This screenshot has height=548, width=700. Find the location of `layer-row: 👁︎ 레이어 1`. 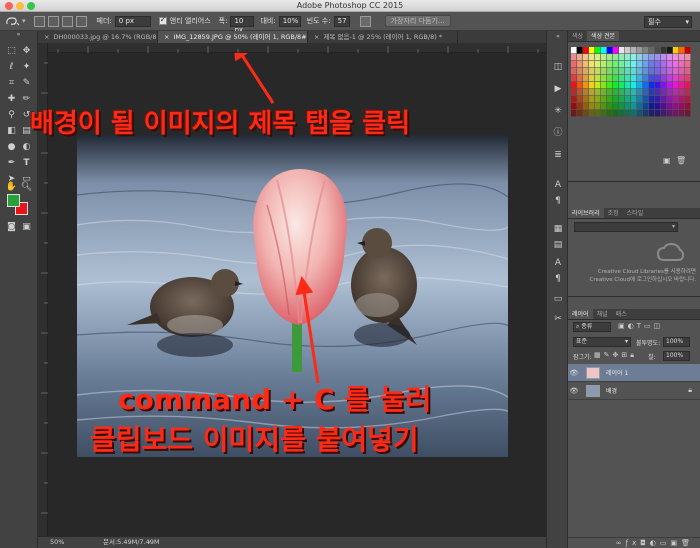

layer-row: 👁︎ 레이어 1 is located at coordinates (634, 373).